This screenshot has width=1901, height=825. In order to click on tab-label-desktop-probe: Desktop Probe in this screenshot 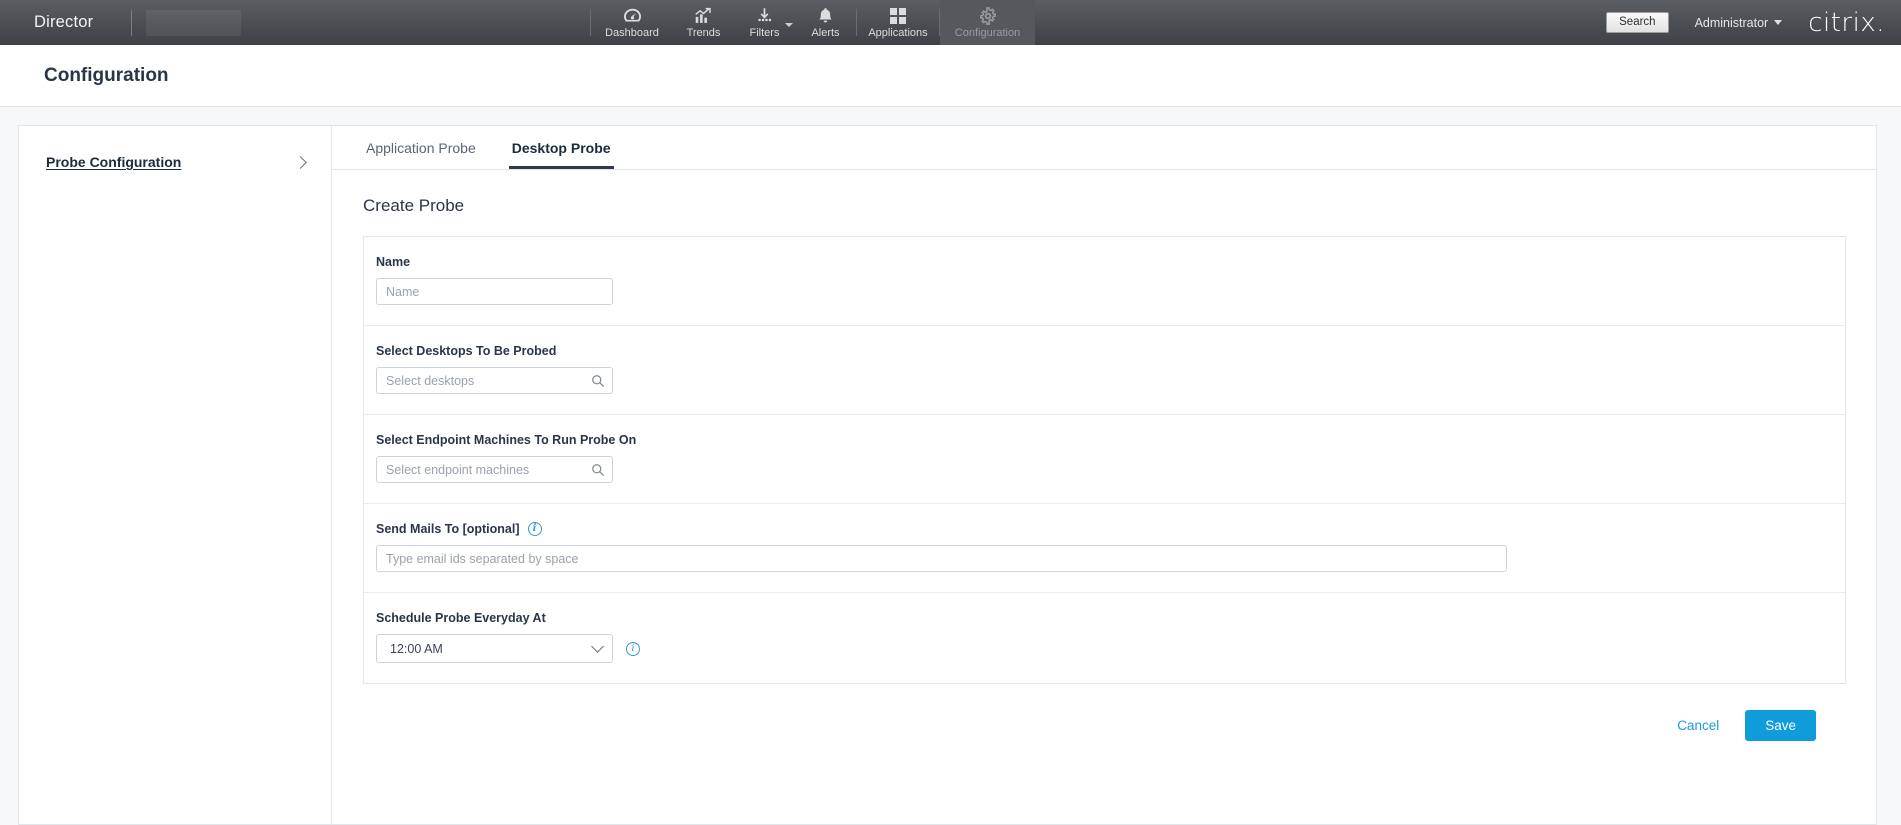, I will do `click(561, 148)`.